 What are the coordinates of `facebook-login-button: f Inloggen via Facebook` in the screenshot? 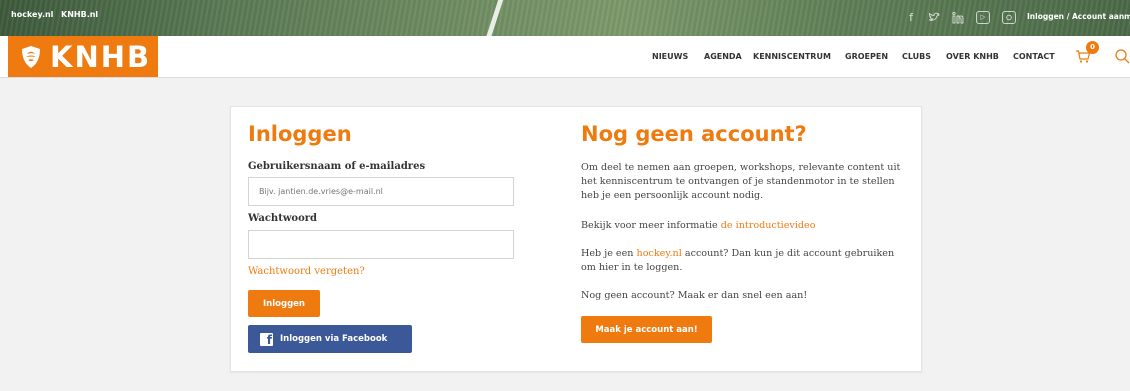 It's located at (330, 339).